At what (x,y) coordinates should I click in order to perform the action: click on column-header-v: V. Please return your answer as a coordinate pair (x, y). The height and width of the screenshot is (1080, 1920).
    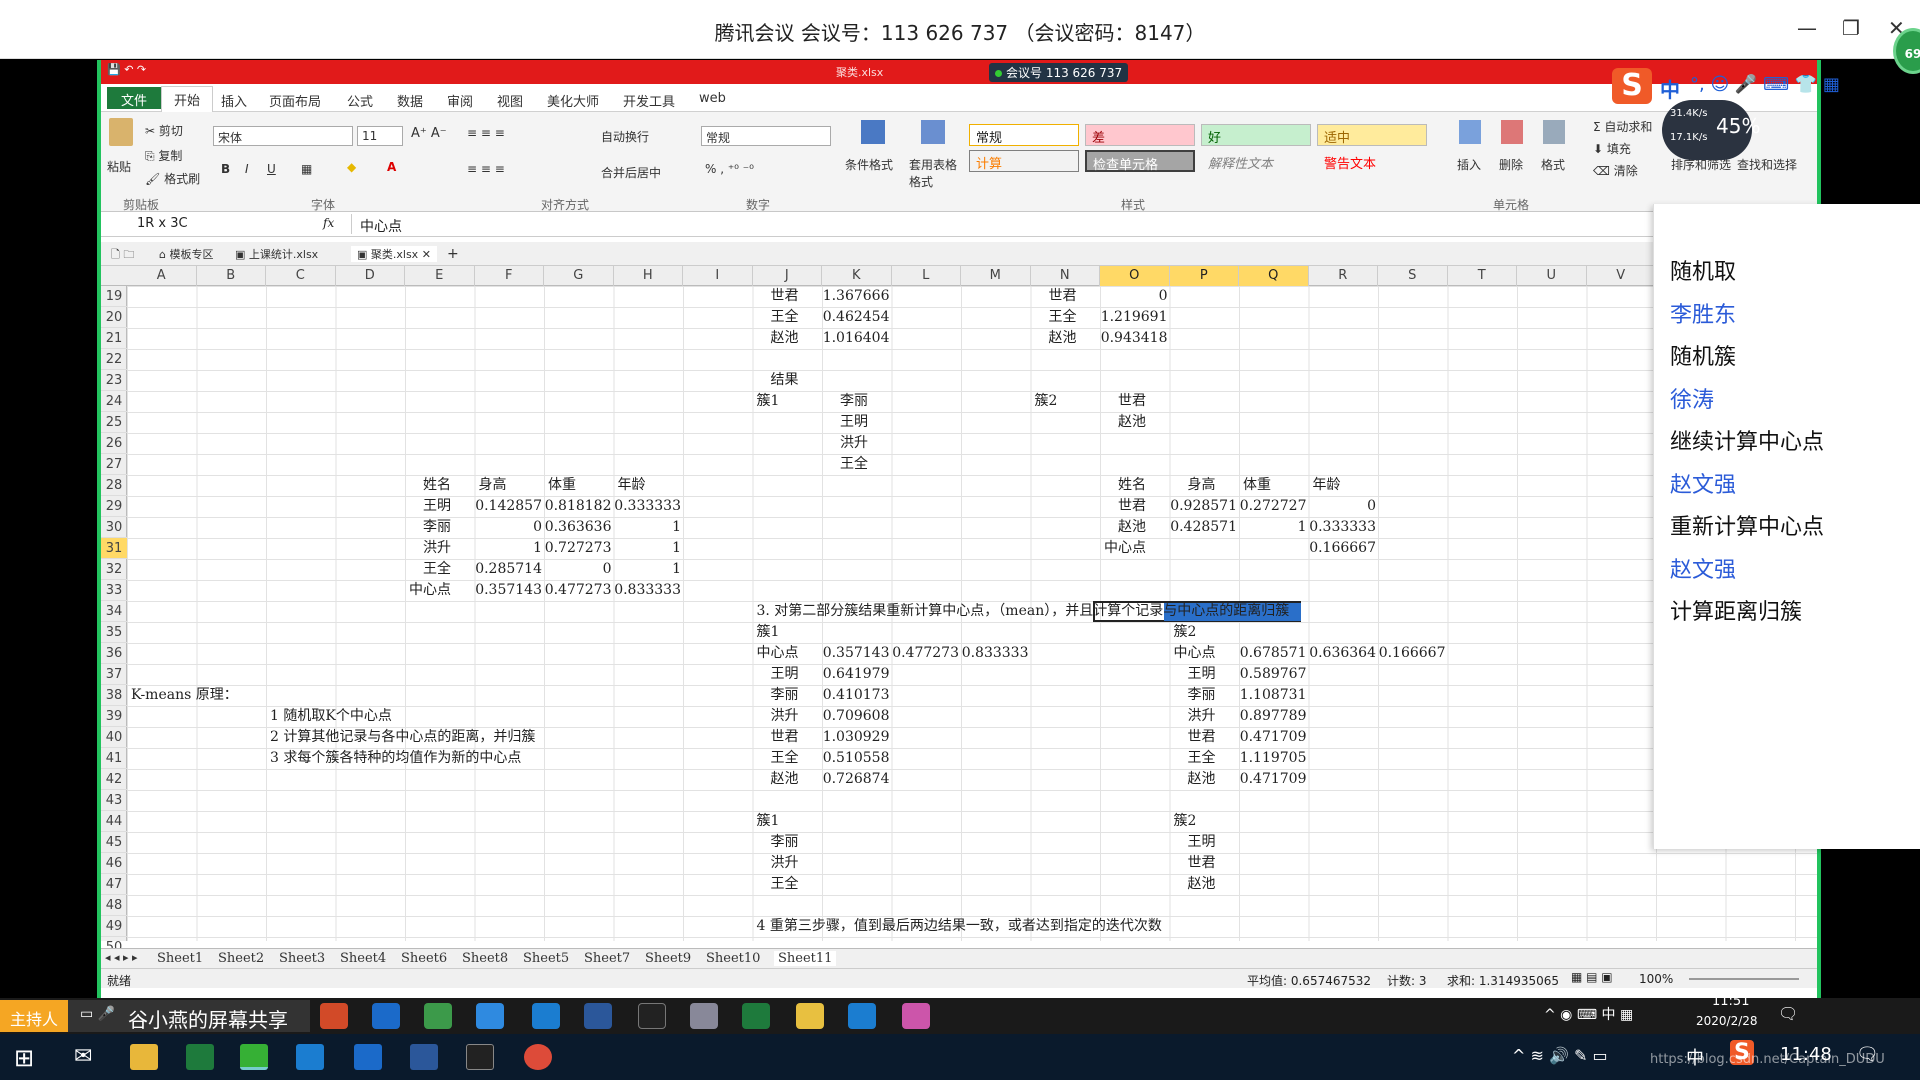
    Looking at the image, I should click on (1621, 276).